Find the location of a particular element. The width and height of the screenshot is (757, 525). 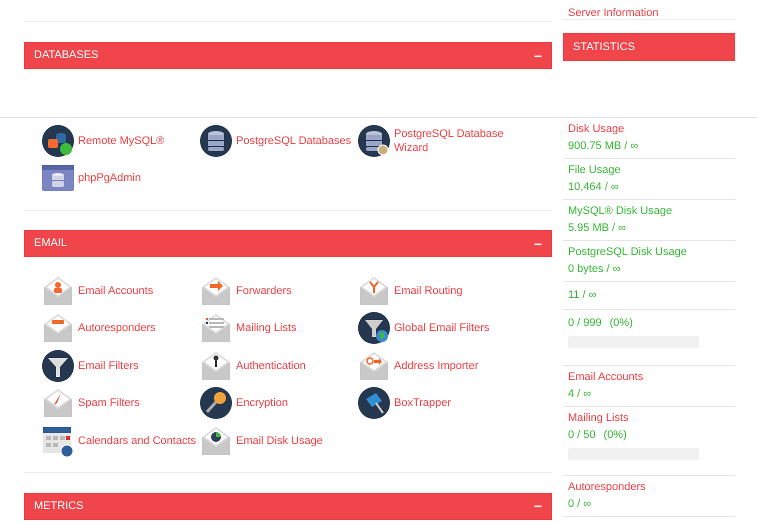

stat-value: 11 / ∞ is located at coordinates (582, 295).